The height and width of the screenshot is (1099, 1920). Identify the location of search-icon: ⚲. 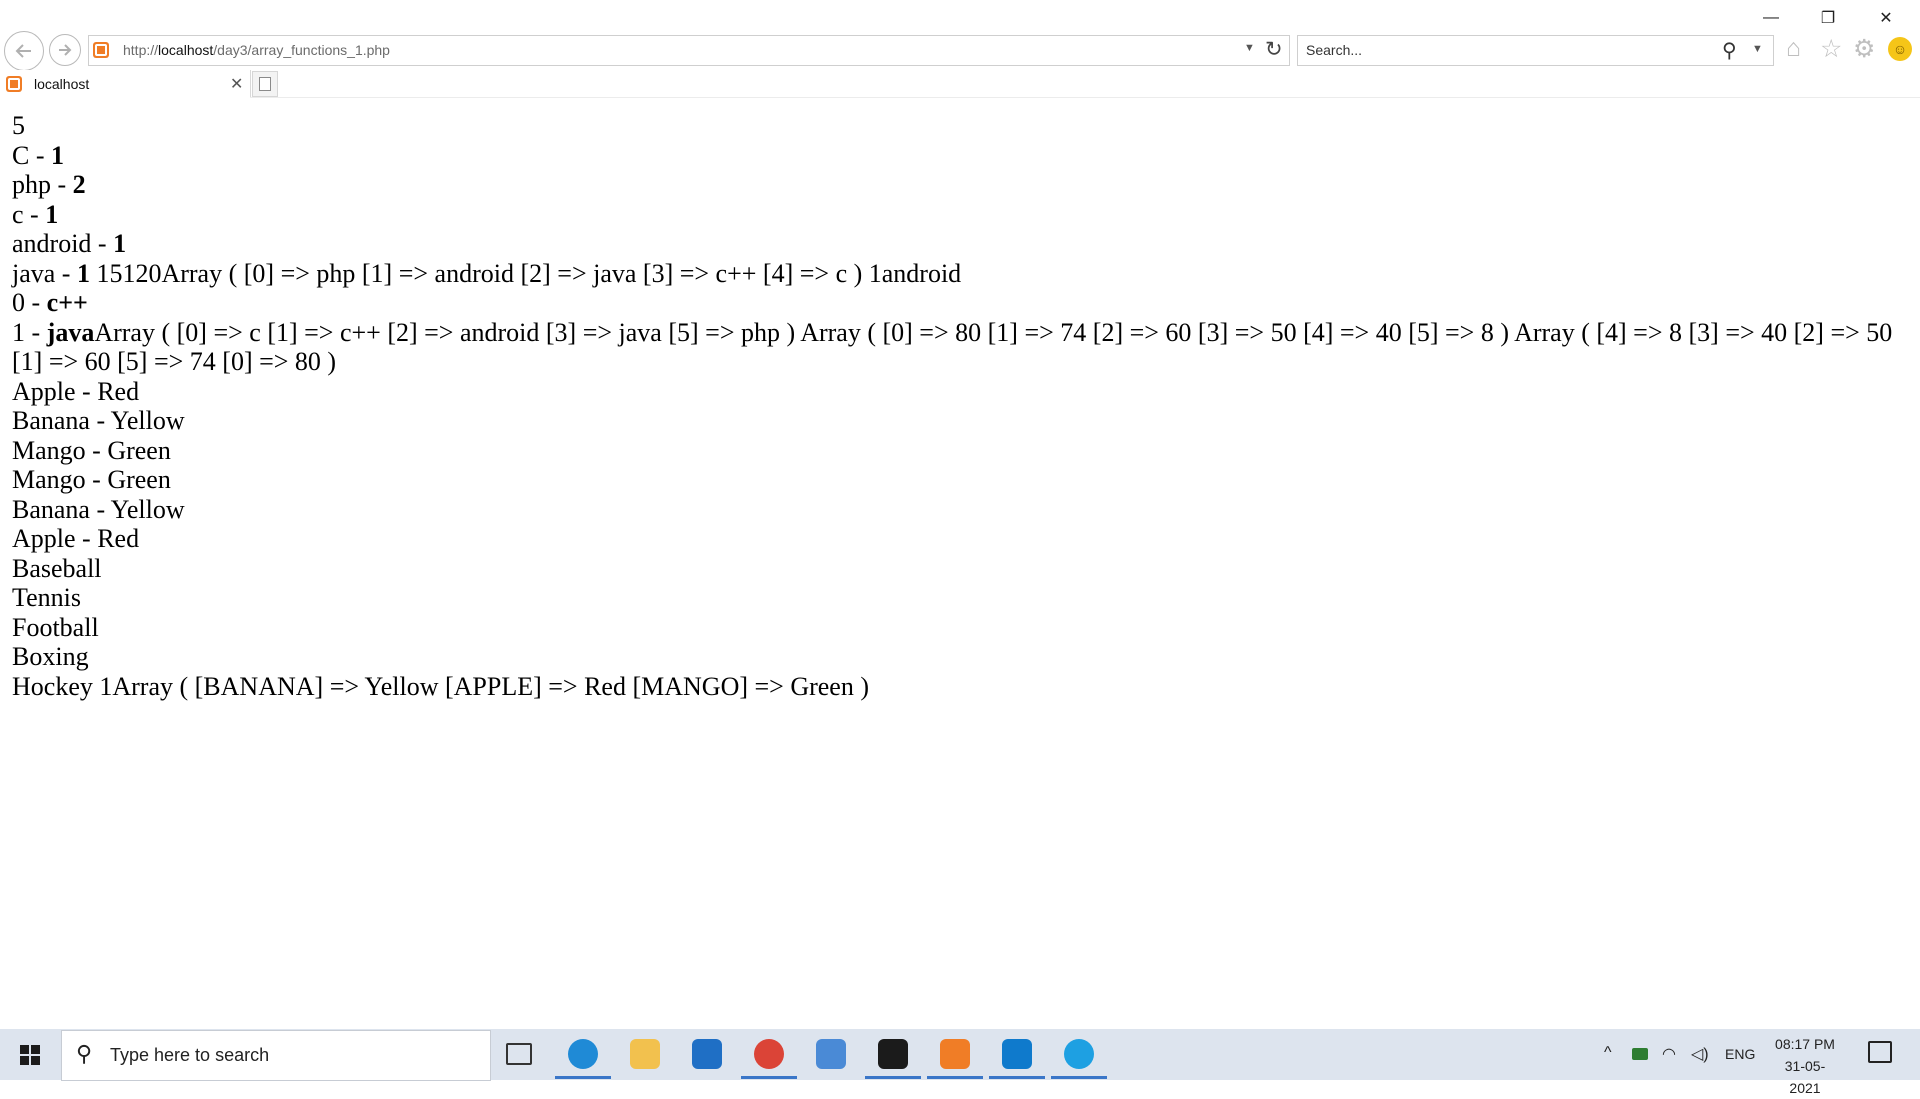
(1729, 50).